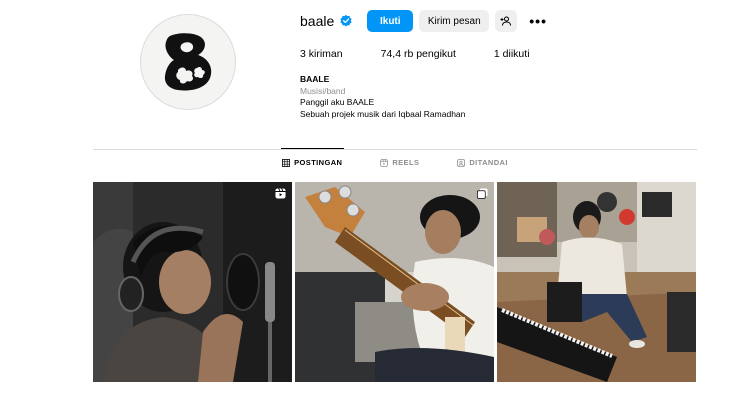  I want to click on reels-icon, so click(384, 162).